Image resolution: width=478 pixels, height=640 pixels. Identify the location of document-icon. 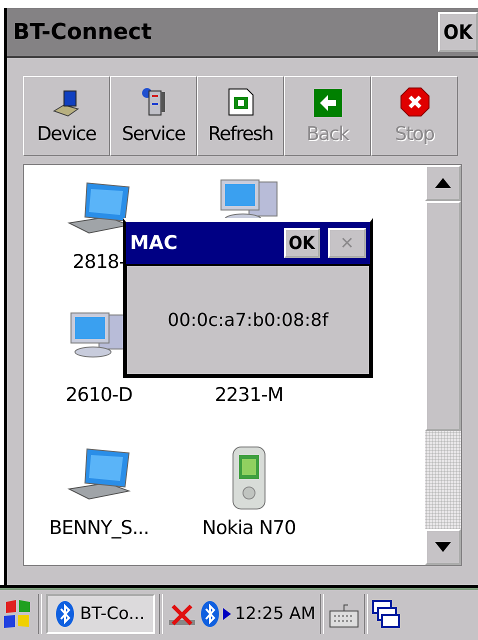
(240, 102).